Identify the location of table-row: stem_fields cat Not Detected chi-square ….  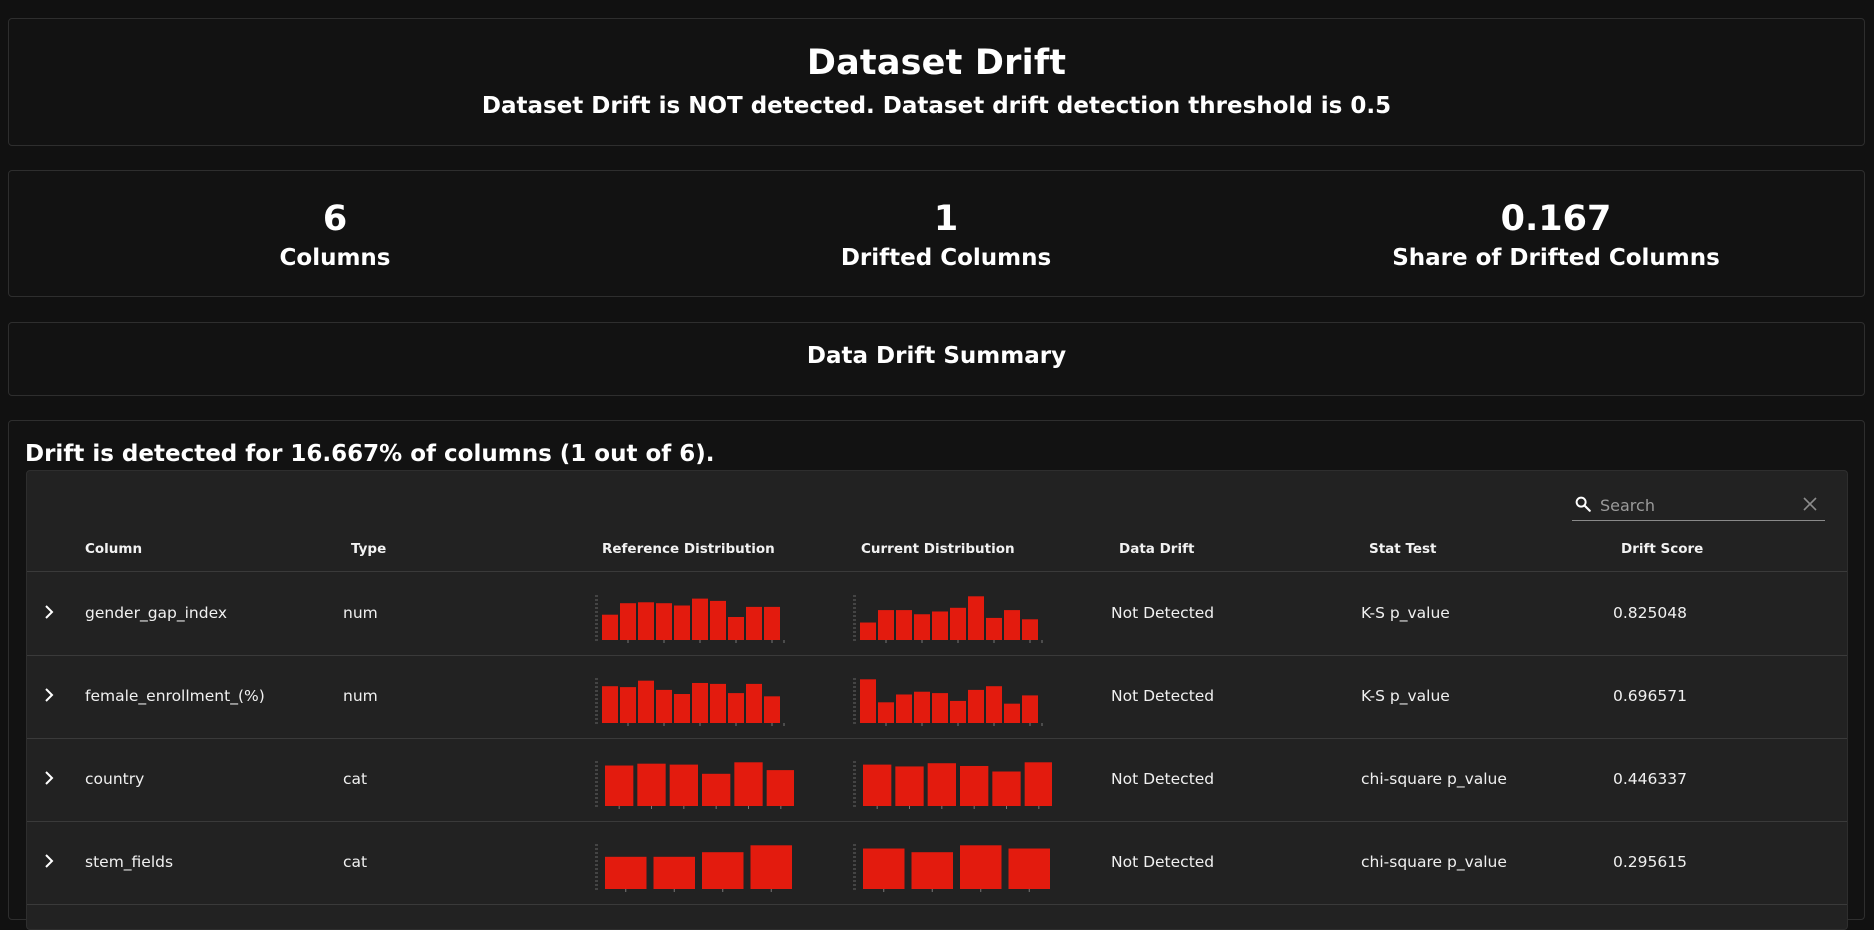
(937, 863).